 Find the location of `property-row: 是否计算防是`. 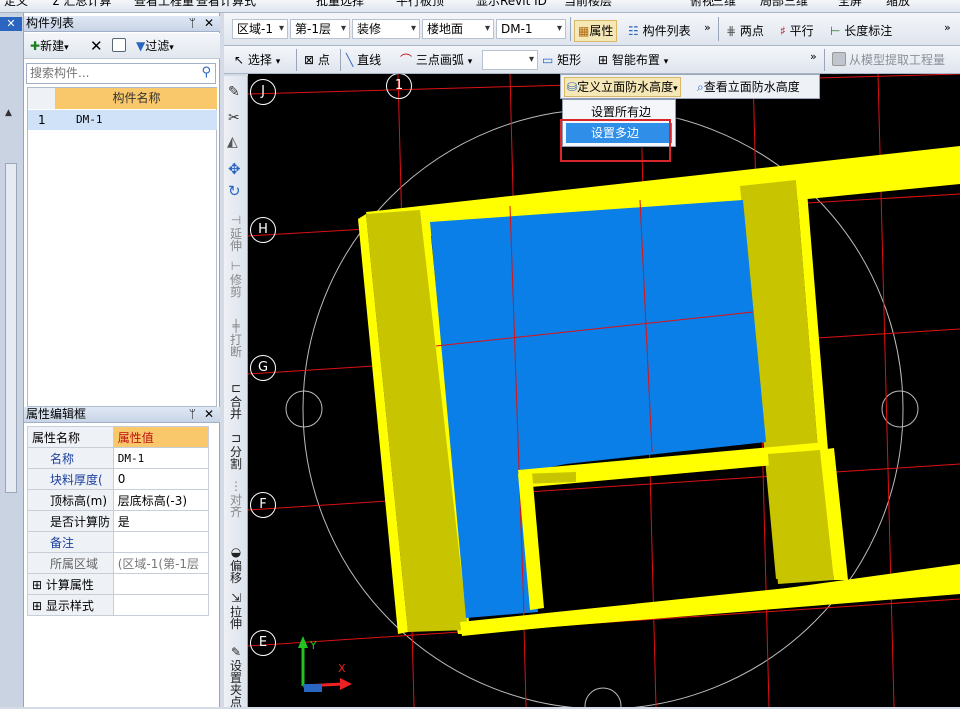

property-row: 是否计算防是 is located at coordinates (118, 521).